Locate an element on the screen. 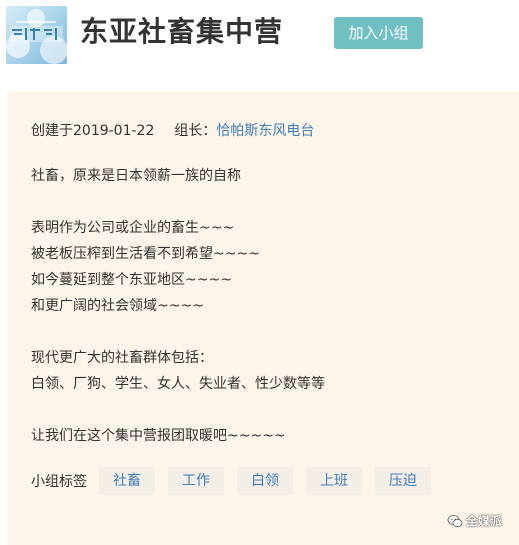 The height and width of the screenshot is (545, 519). group-meta: 创建于2019-01-22 组长：恰帕斯东风电台 is located at coordinates (172, 131).